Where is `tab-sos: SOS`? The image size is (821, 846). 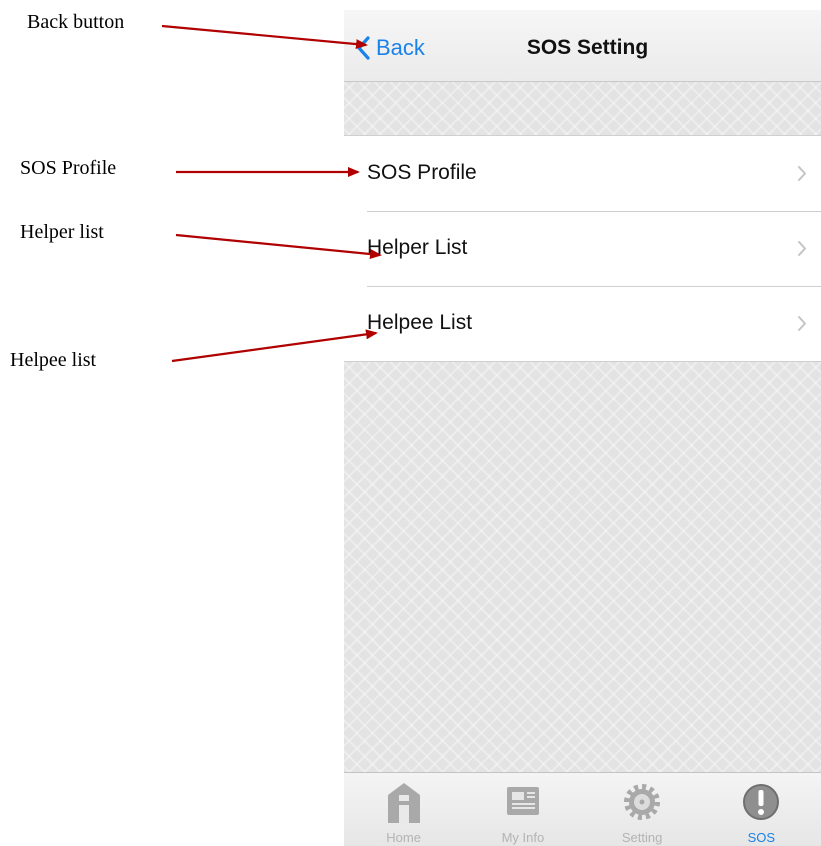 tab-sos: SOS is located at coordinates (761, 809).